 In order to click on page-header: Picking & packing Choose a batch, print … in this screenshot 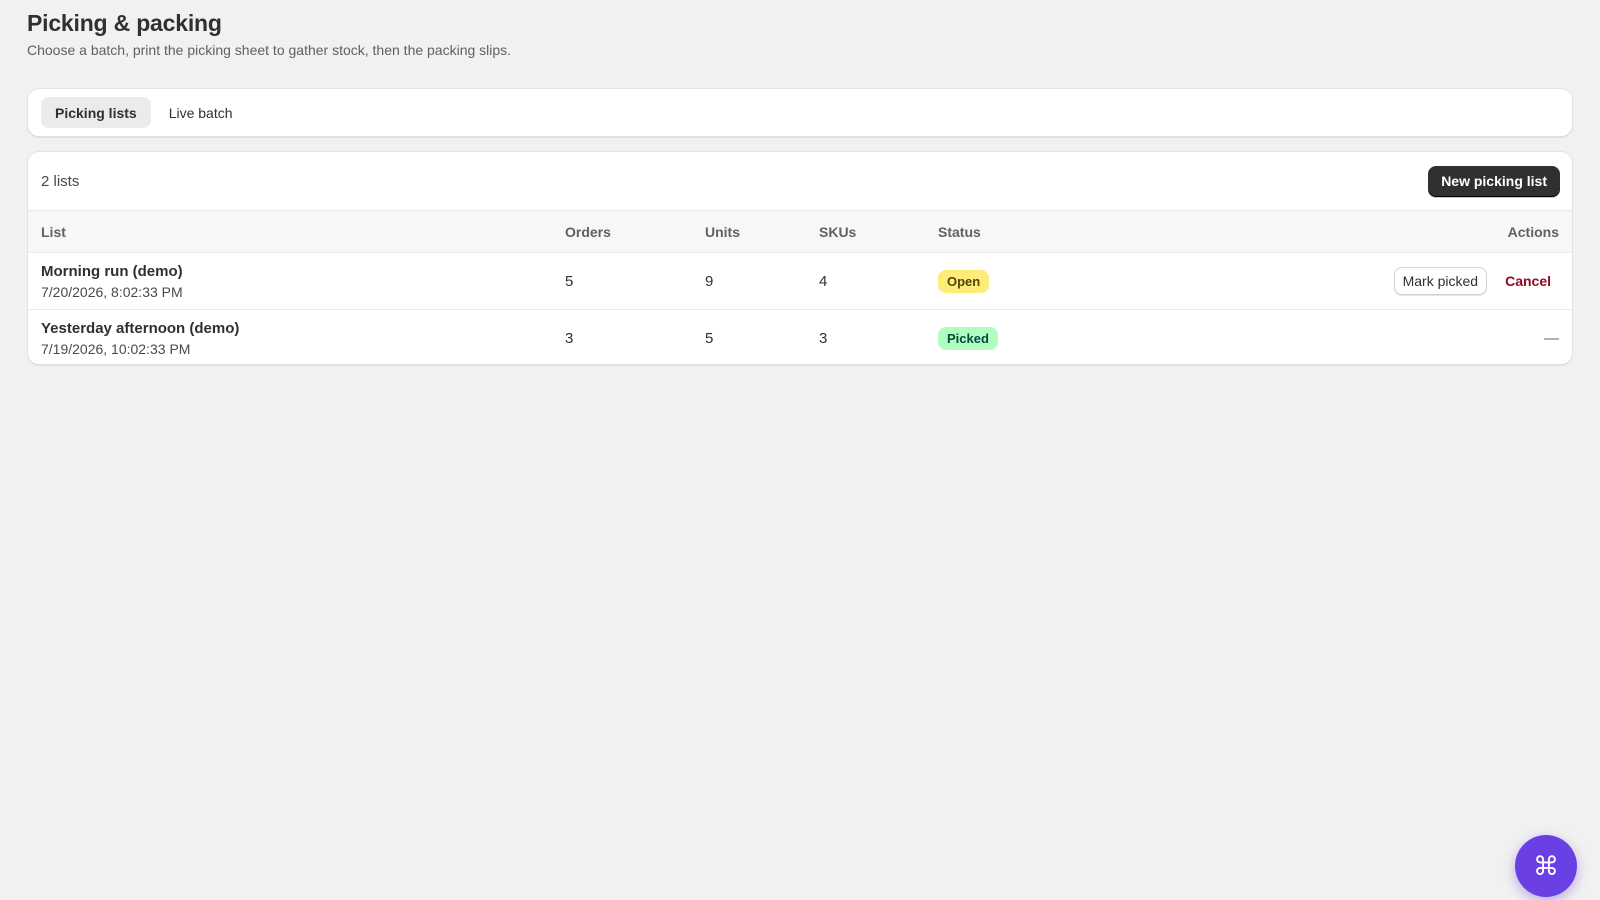, I will do `click(269, 34)`.